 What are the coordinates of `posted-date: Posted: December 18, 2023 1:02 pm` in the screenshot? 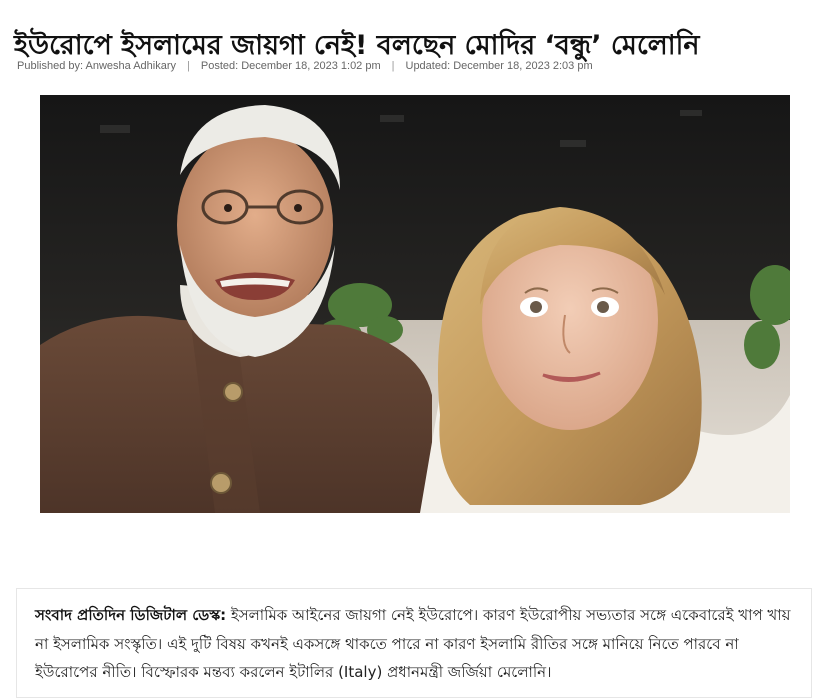 It's located at (290, 66).